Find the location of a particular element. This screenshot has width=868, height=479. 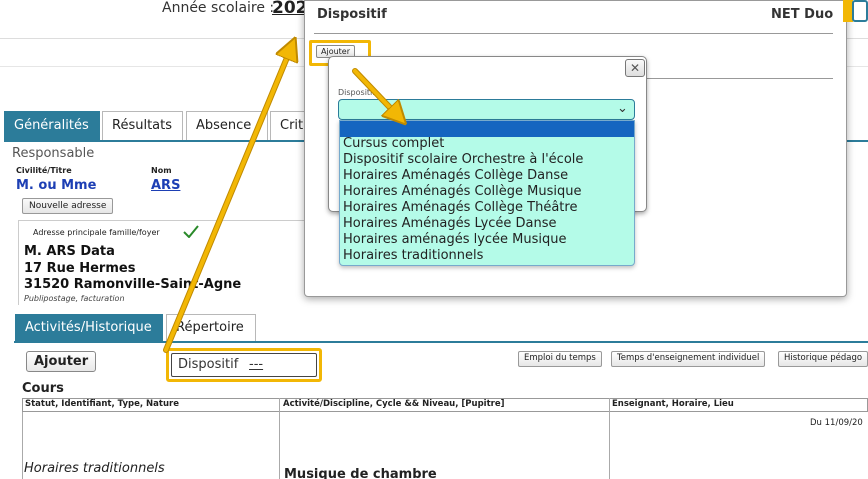

arrow-to-select is located at coordinates (375, 92).